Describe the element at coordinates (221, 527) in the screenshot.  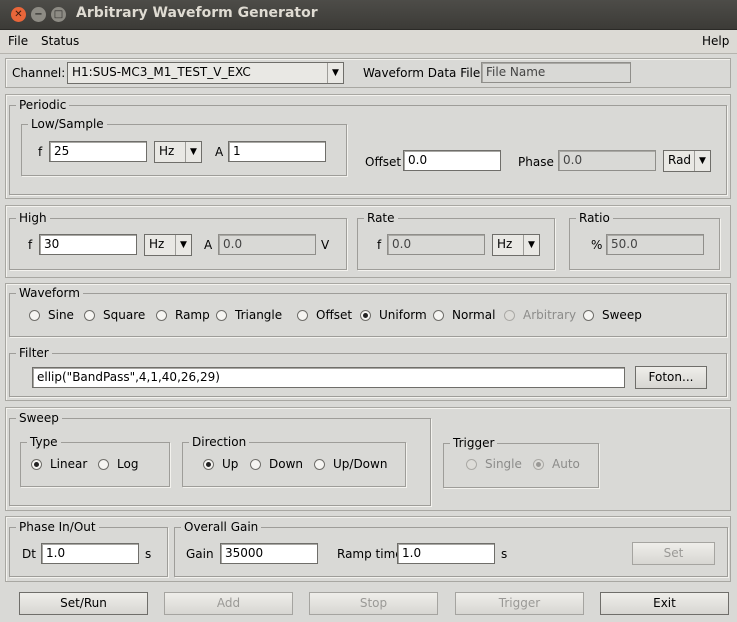
I see `overall-gain-title: Overall Gain` at that location.